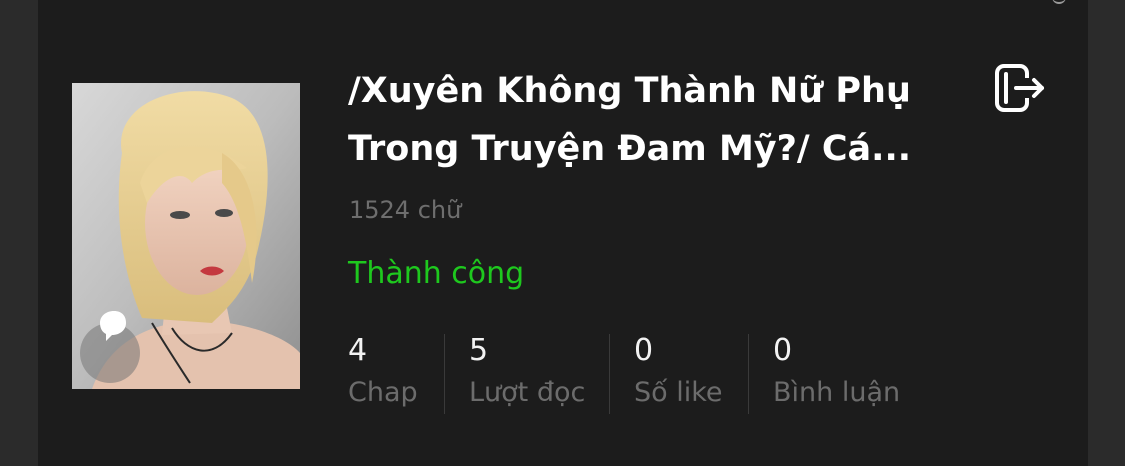 The width and height of the screenshot is (1125, 466). I want to click on previous-item-edge, so click(1059, 2).